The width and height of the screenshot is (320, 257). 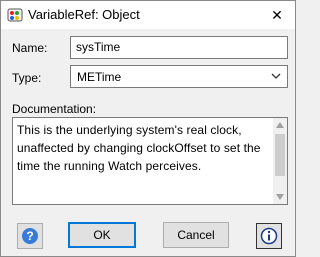 What do you see at coordinates (98, 47) in the screenshot?
I see `name-value: sysTime` at bounding box center [98, 47].